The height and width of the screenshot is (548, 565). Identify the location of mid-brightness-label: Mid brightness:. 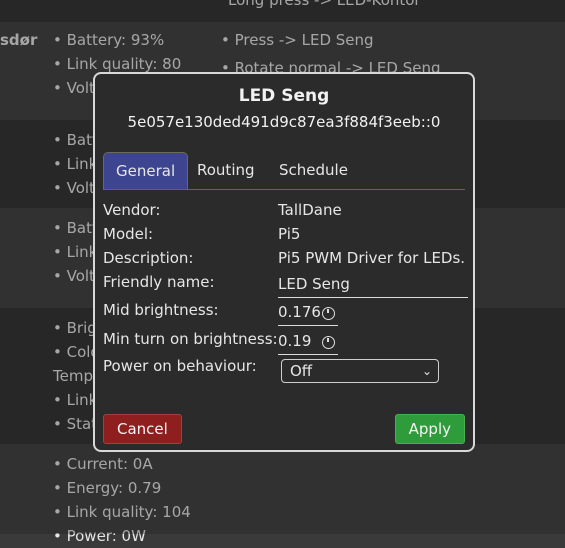
(161, 310).